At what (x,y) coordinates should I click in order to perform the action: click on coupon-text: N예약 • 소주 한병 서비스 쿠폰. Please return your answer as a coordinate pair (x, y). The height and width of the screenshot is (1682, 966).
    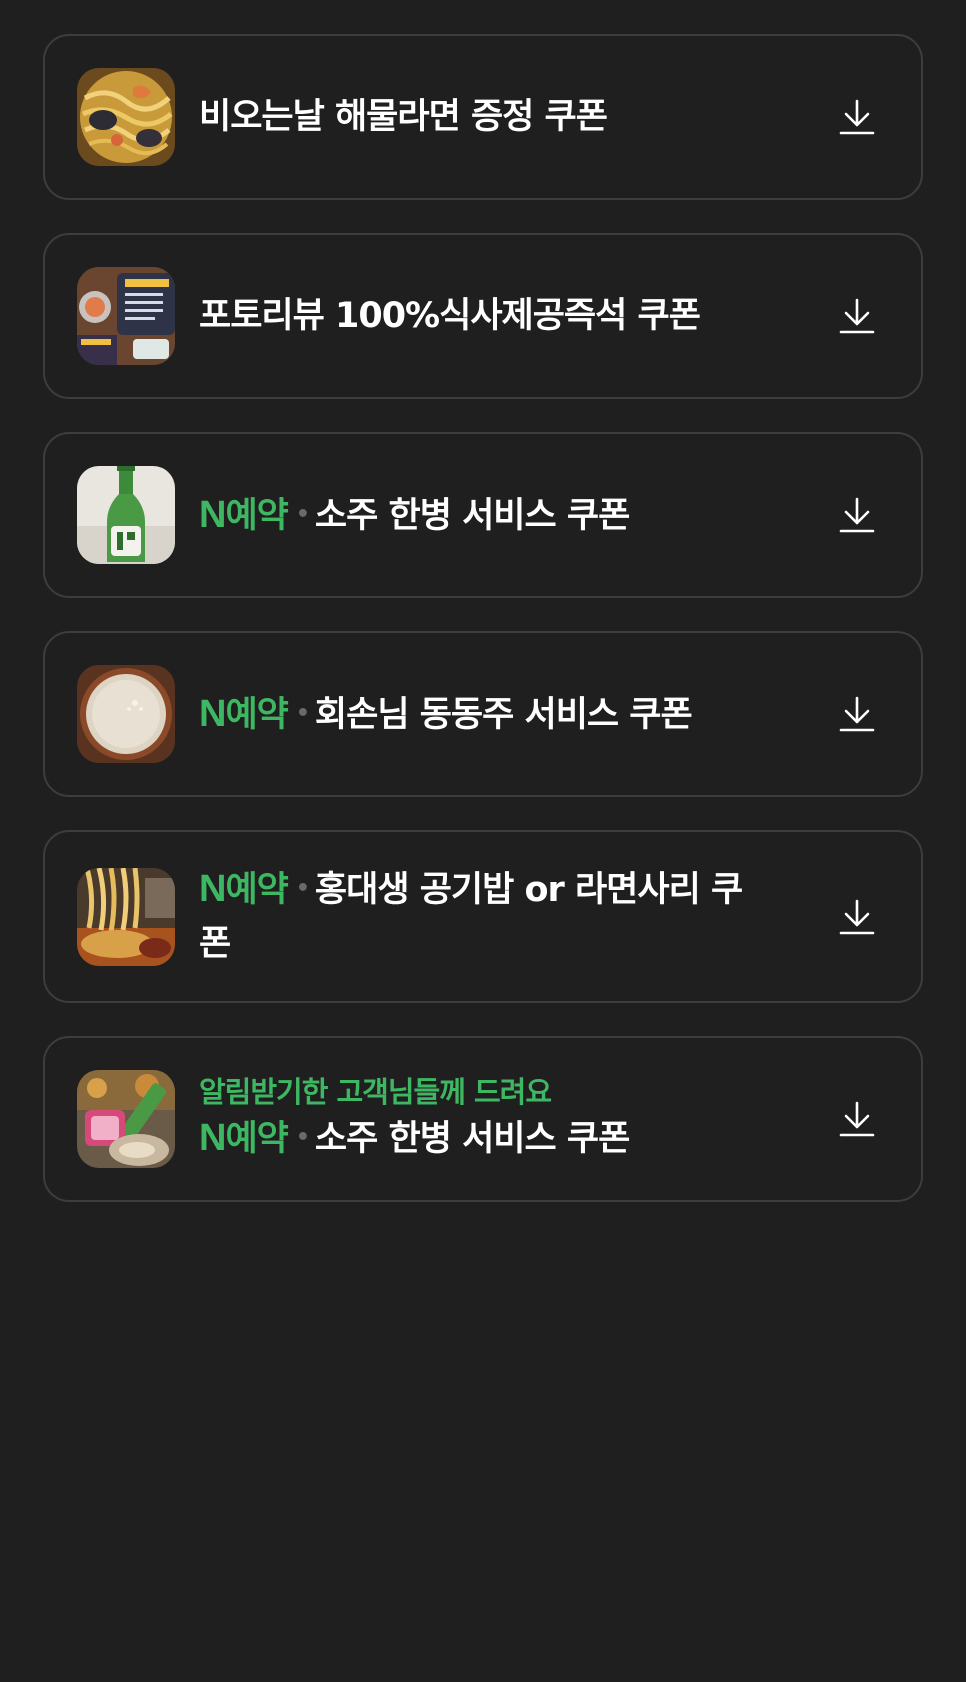
    Looking at the image, I should click on (503, 515).